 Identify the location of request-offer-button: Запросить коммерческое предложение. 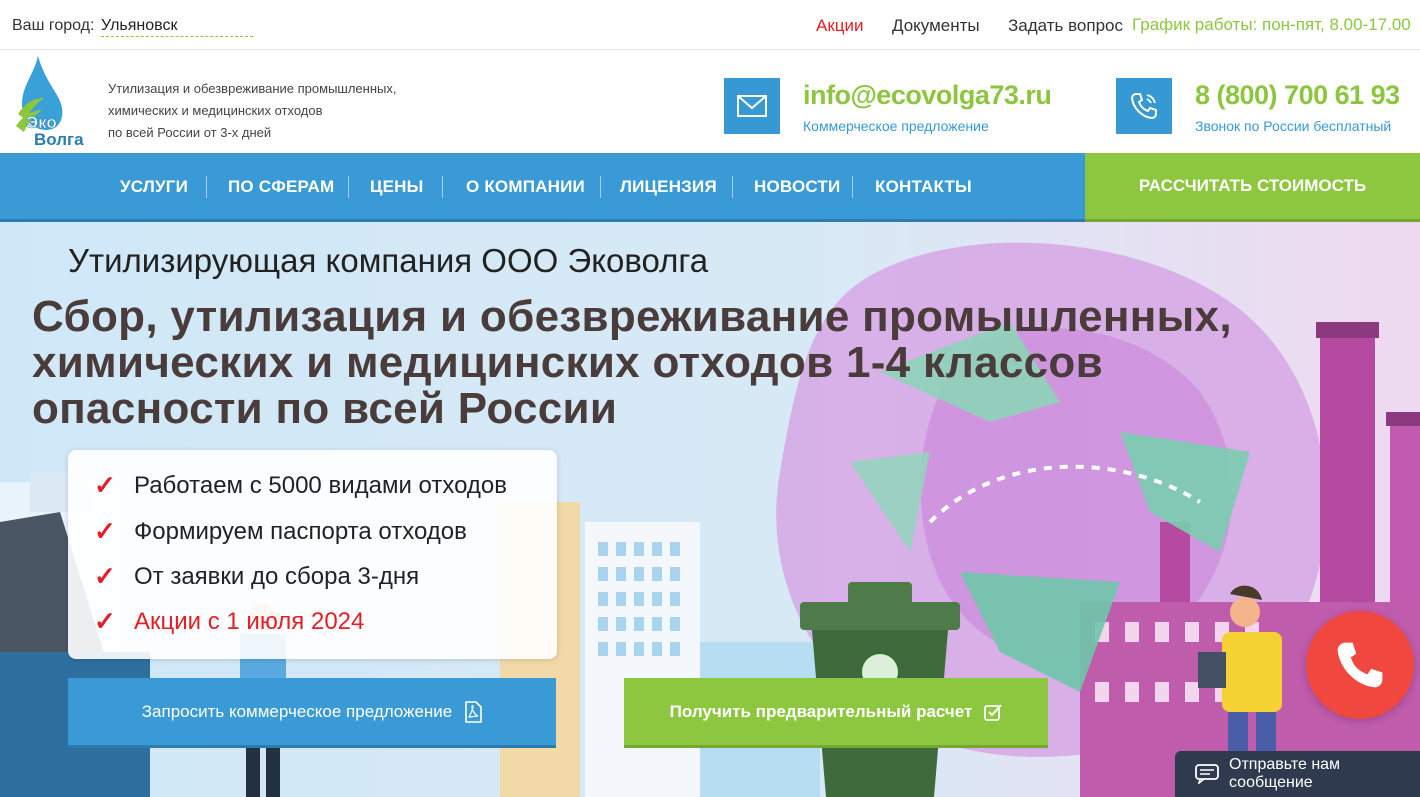
(312, 713).